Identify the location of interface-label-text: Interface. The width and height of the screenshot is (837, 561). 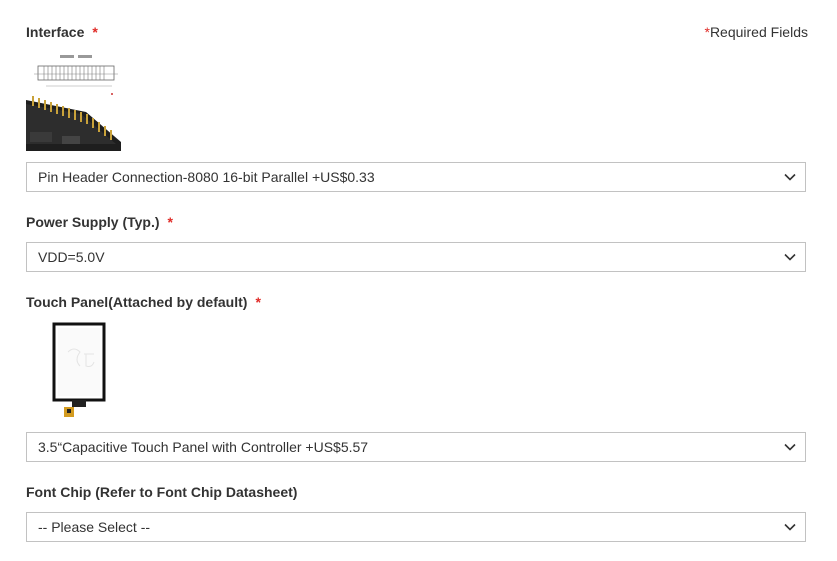
(55, 32).